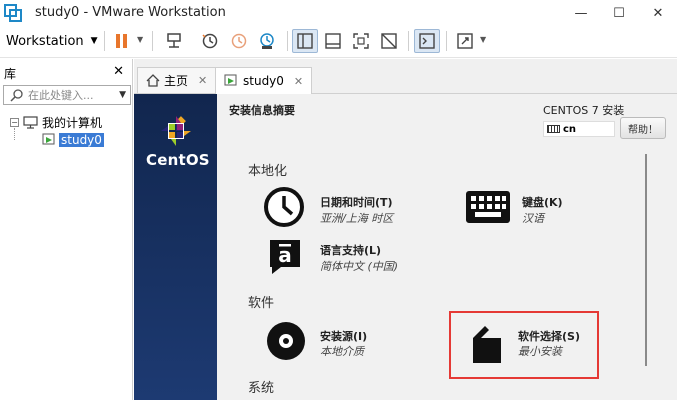 Image resolution: width=677 pixels, height=400 pixels. I want to click on keyboard-small-icon, so click(553, 129).